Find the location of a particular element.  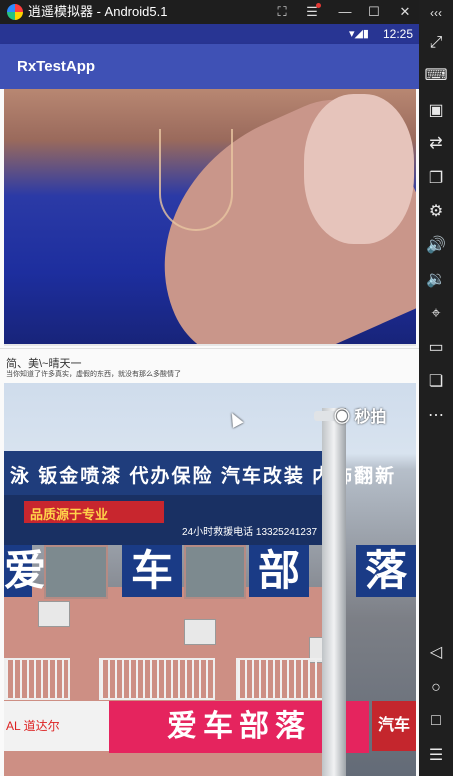

window-titlebar: 逍遥模拟器 - Android5.1 ⛶ ☰ — ☐ ✕ is located at coordinates (209, 12).